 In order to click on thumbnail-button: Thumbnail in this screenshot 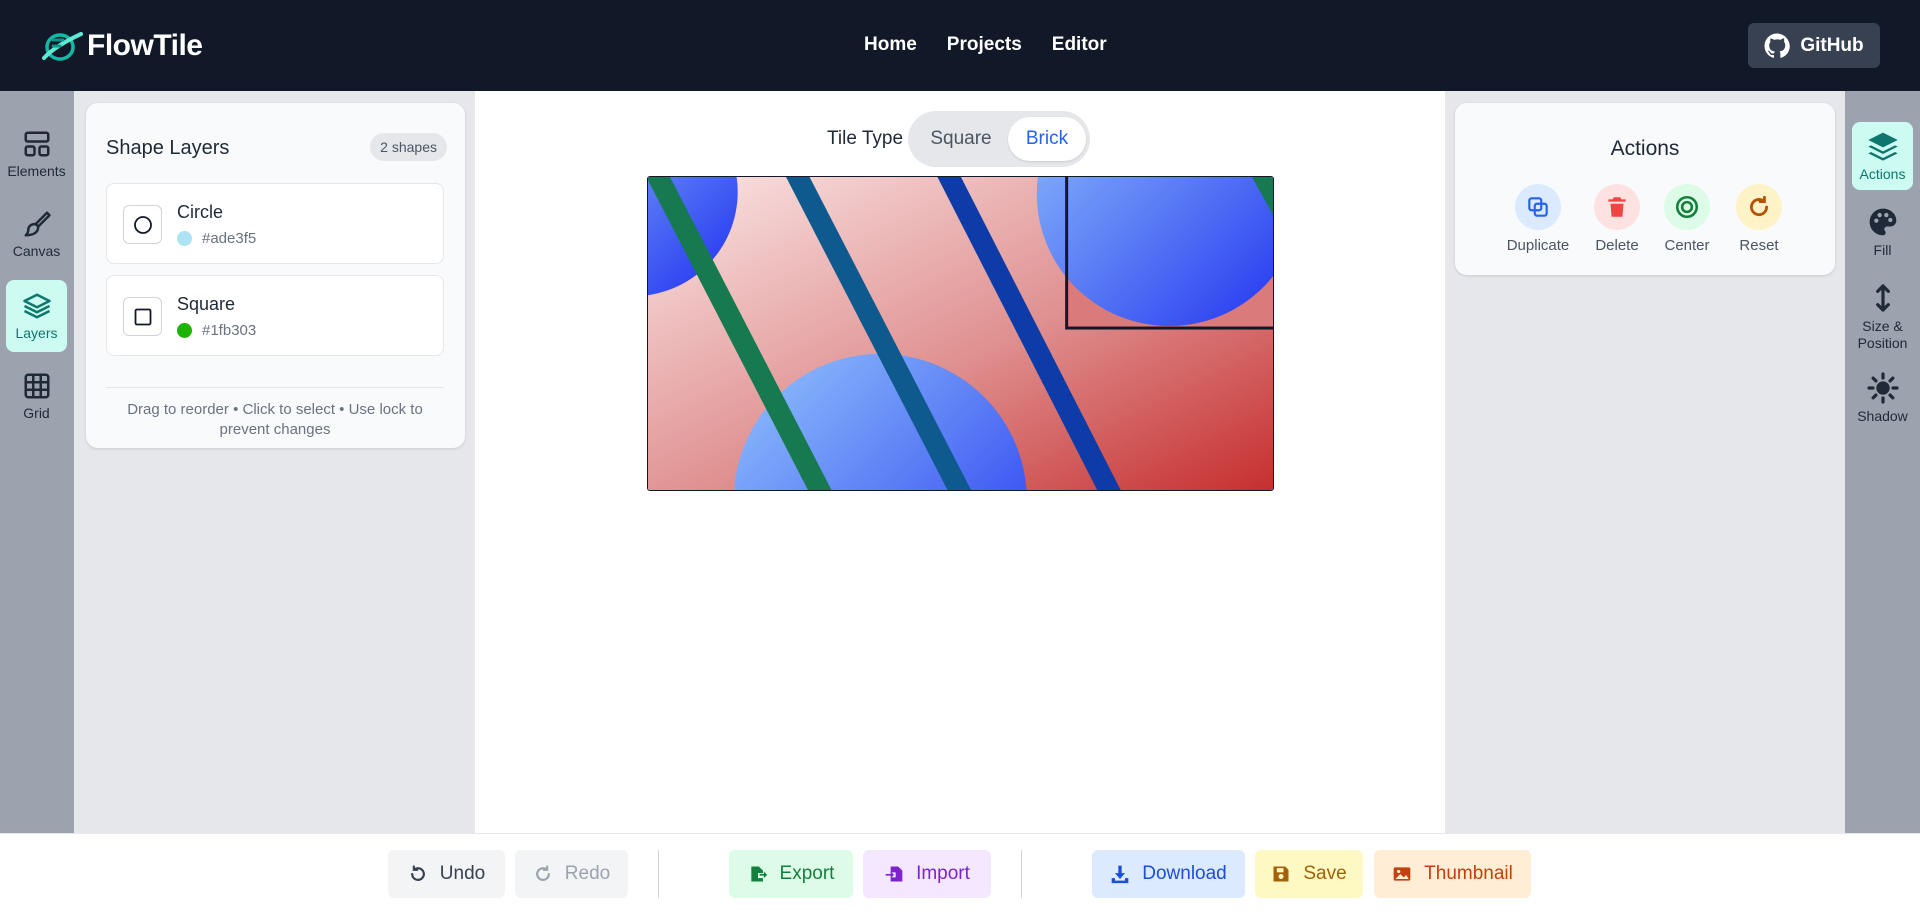, I will do `click(1452, 874)`.